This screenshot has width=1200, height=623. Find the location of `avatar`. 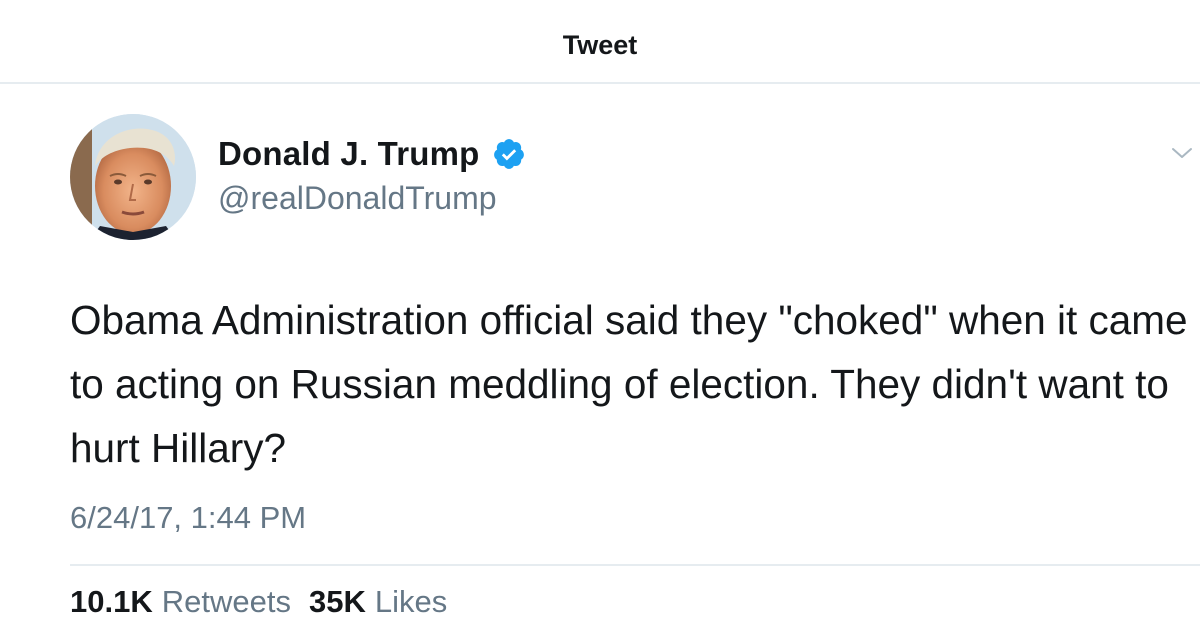

avatar is located at coordinates (133, 177).